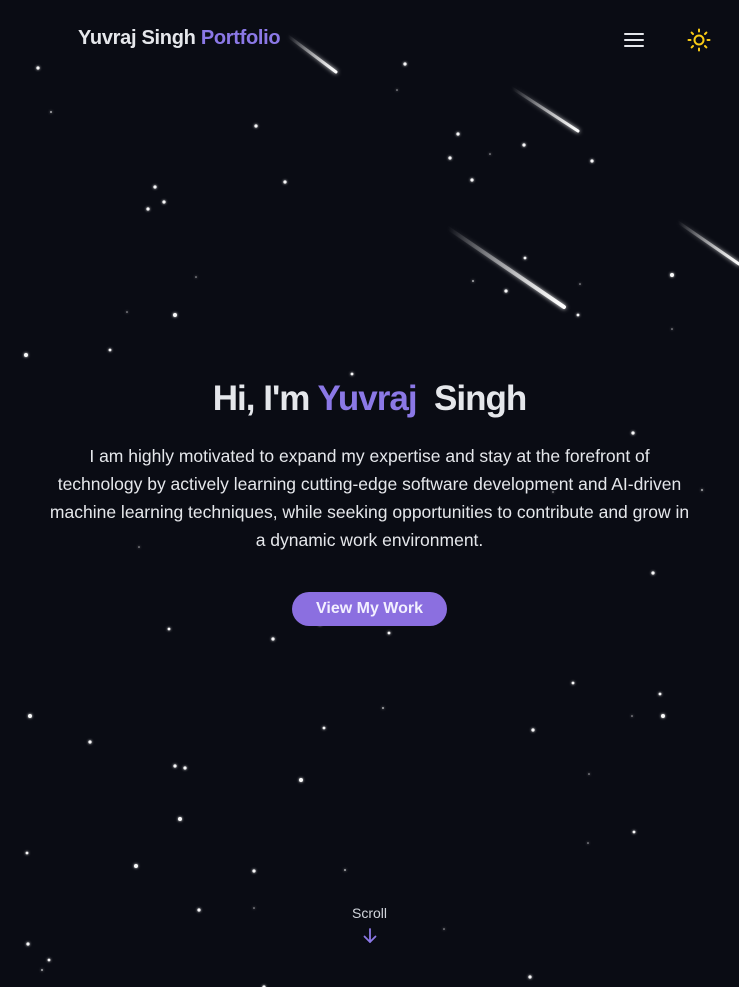  Describe the element at coordinates (480, 398) in the screenshot. I see `hero-last-name: Singh` at that location.